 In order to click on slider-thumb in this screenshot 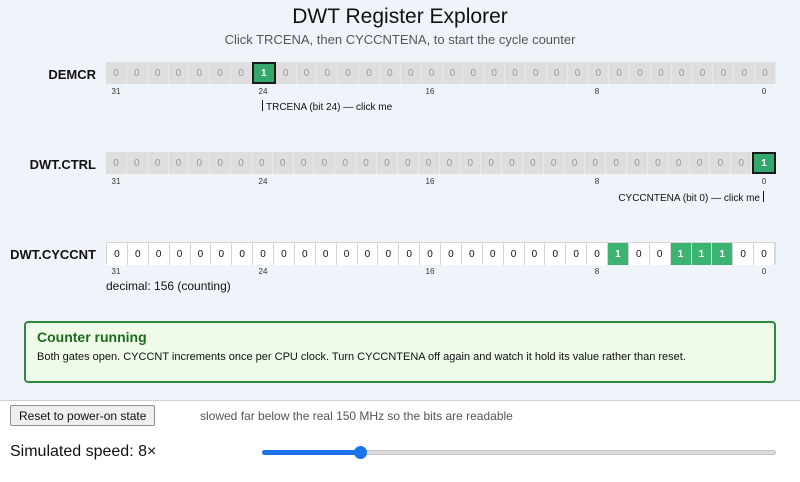, I will do `click(360, 452)`.